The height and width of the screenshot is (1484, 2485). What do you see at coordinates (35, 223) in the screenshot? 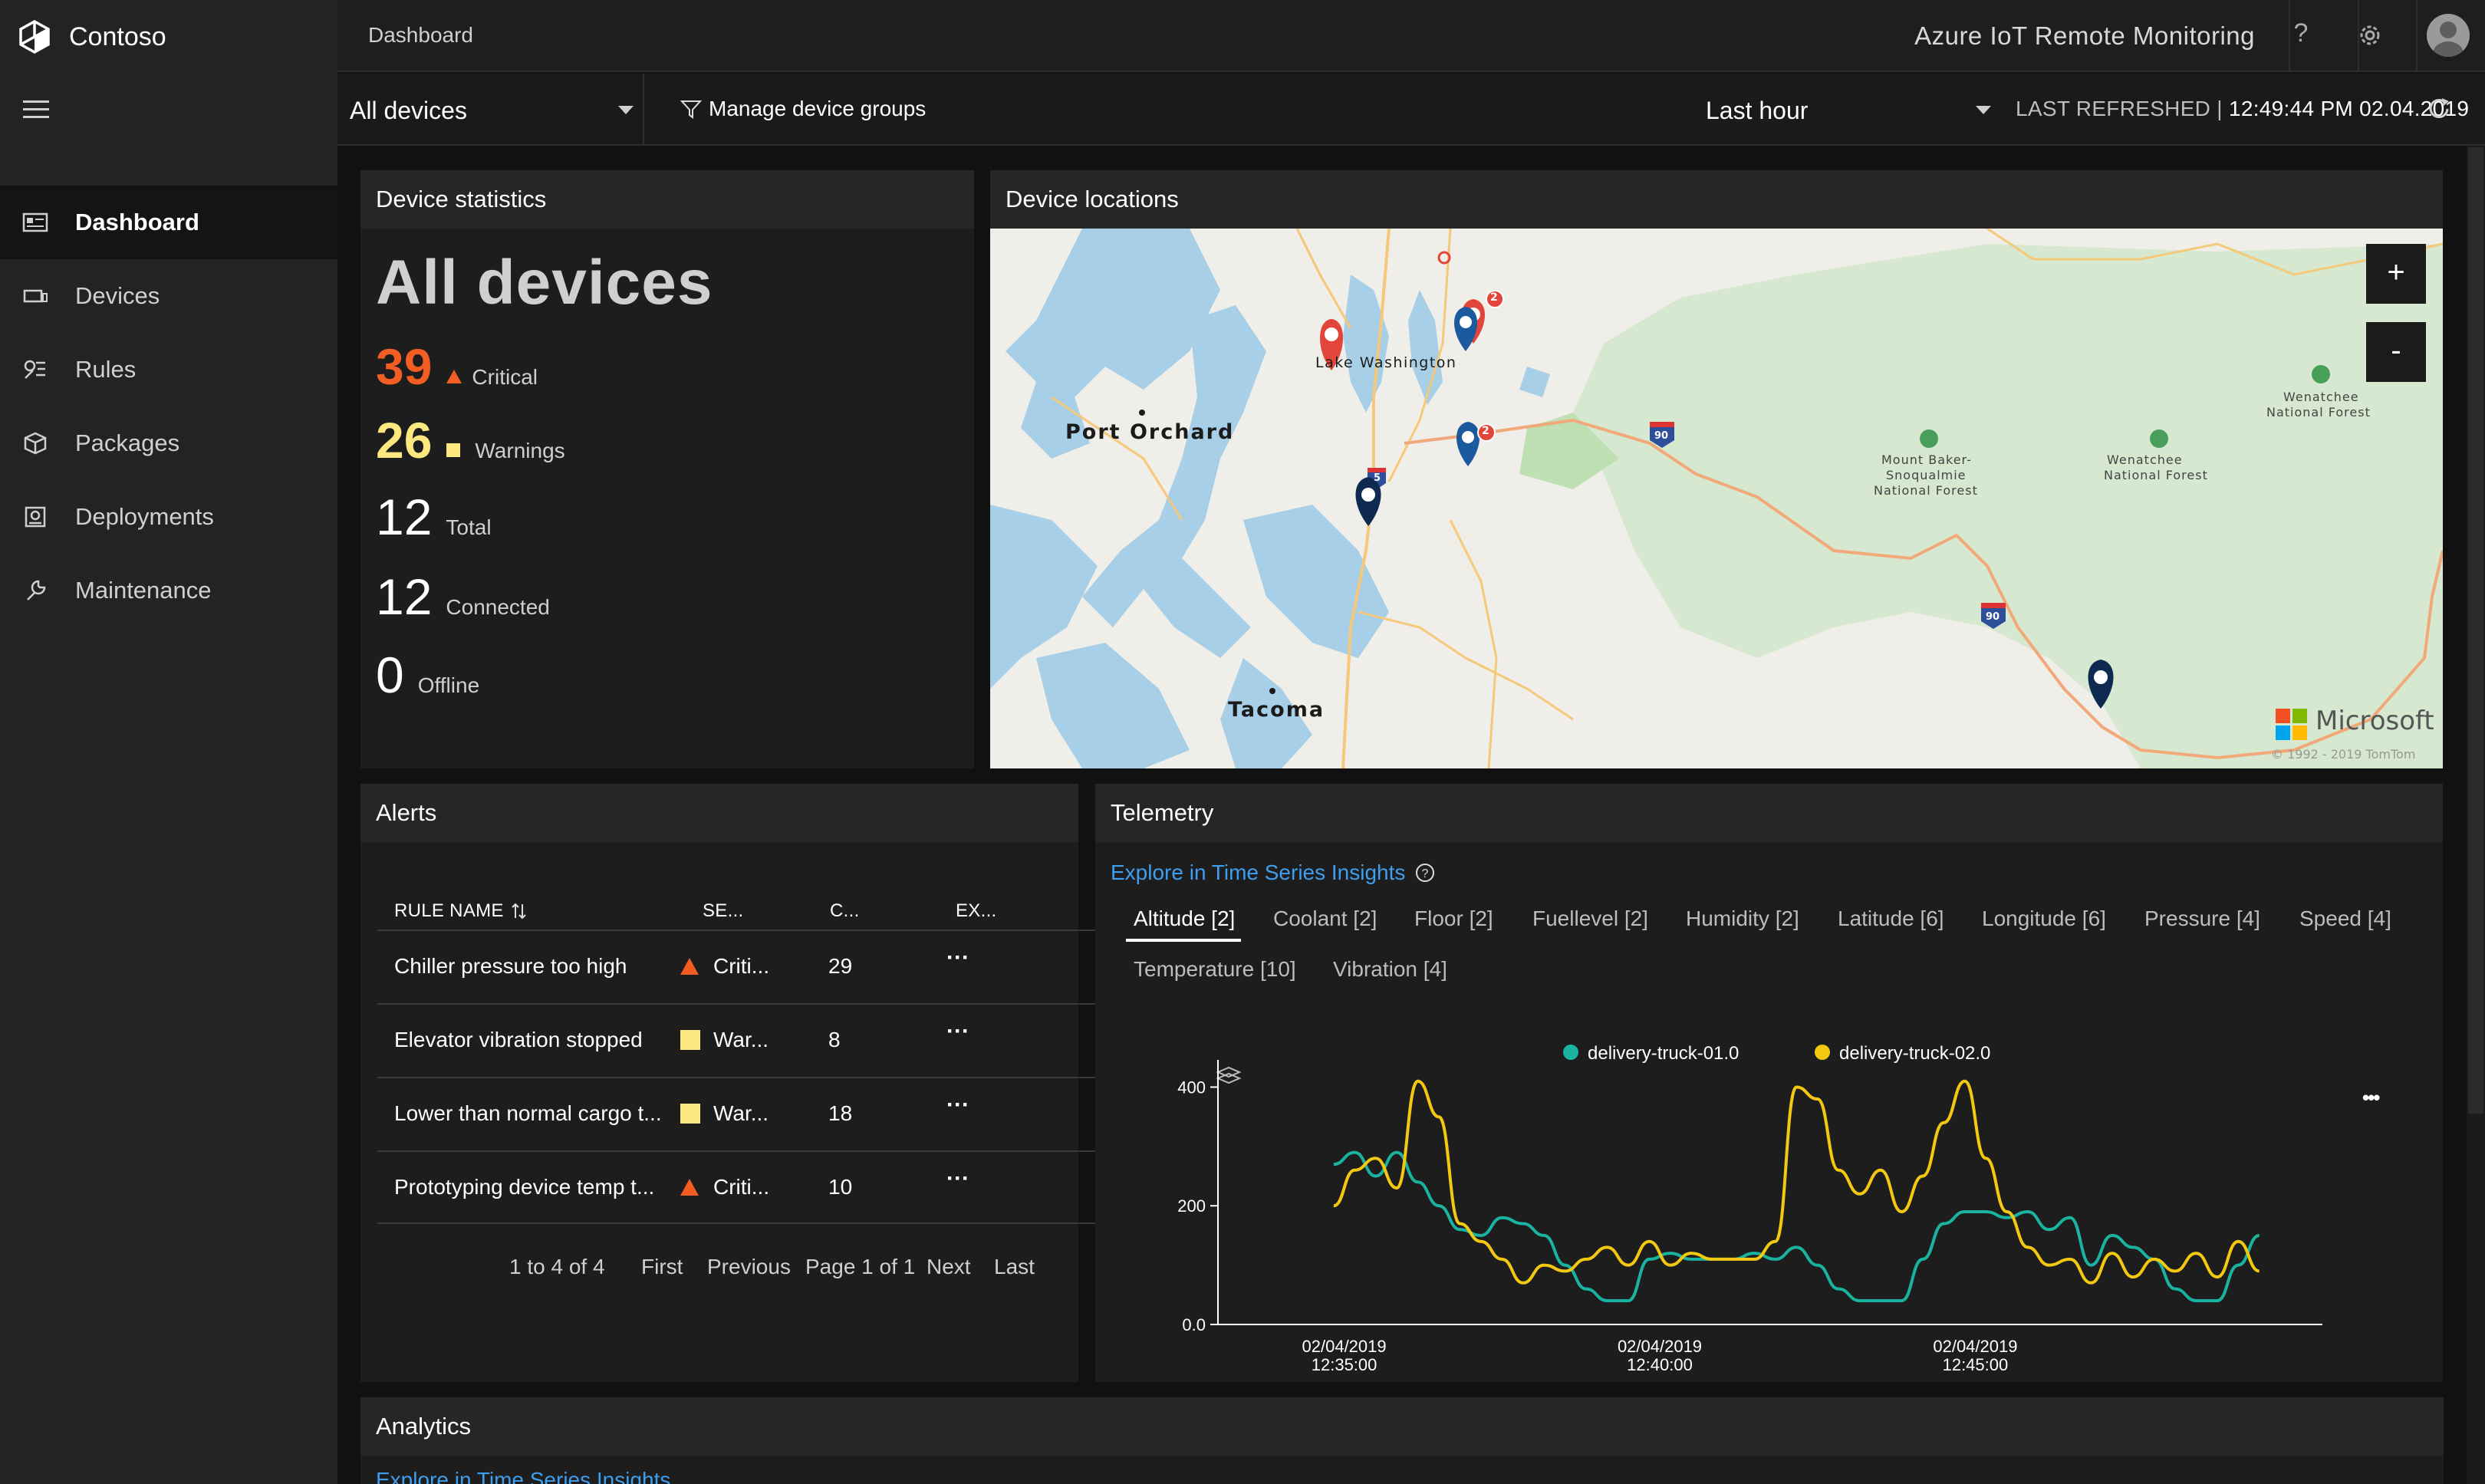
I see `dashboard-icon` at bounding box center [35, 223].